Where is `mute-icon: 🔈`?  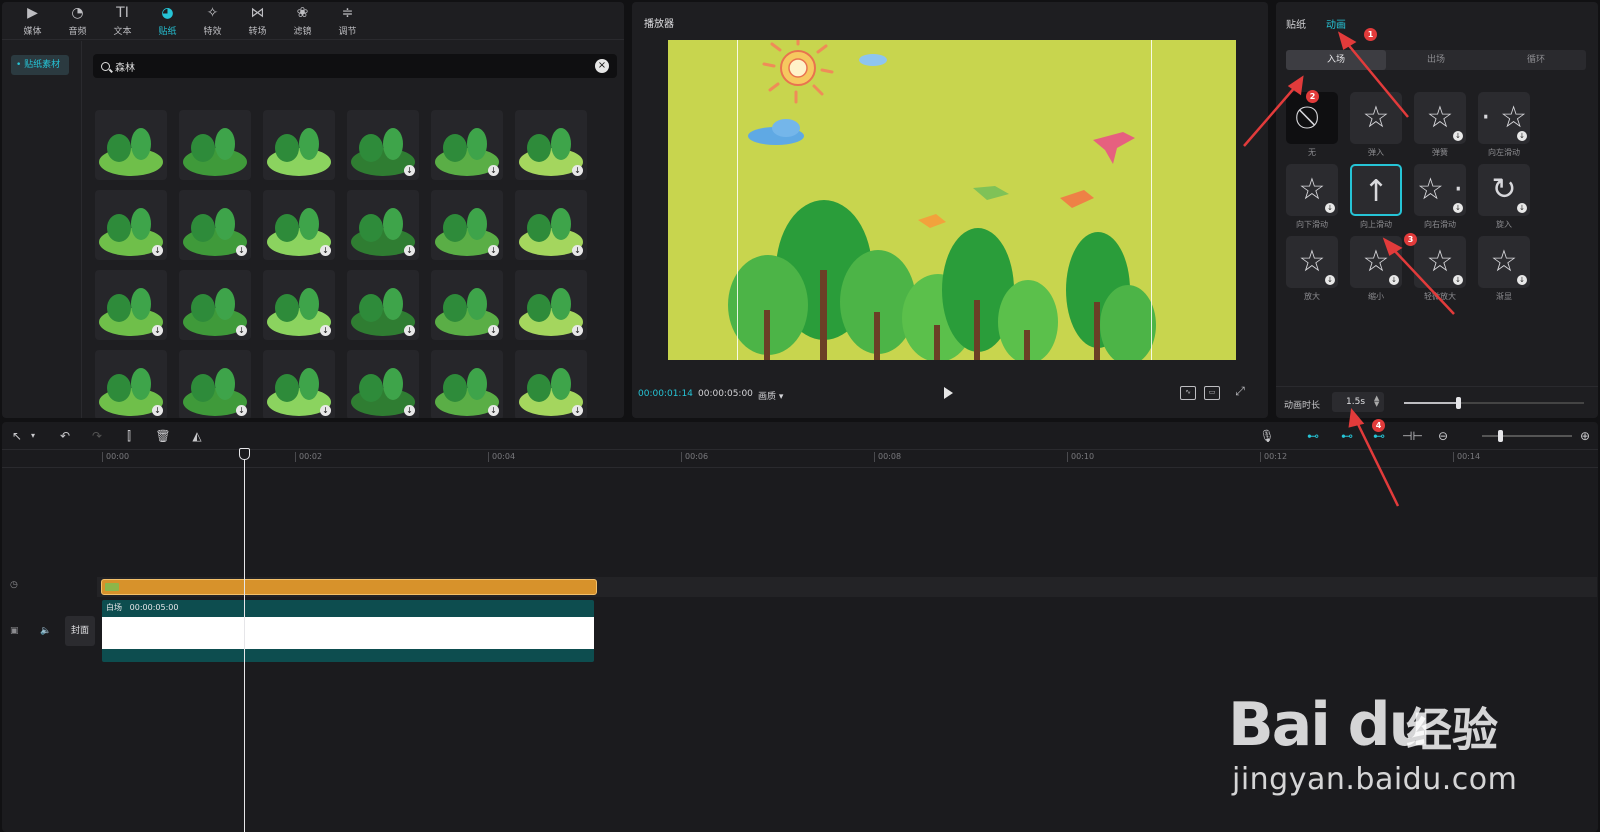
mute-icon: 🔈 is located at coordinates (45, 631).